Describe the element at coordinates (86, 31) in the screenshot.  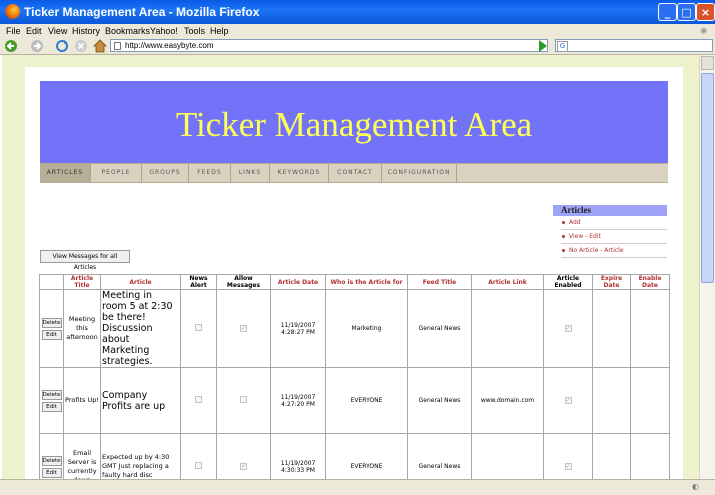
I see `menu-history: History` at that location.